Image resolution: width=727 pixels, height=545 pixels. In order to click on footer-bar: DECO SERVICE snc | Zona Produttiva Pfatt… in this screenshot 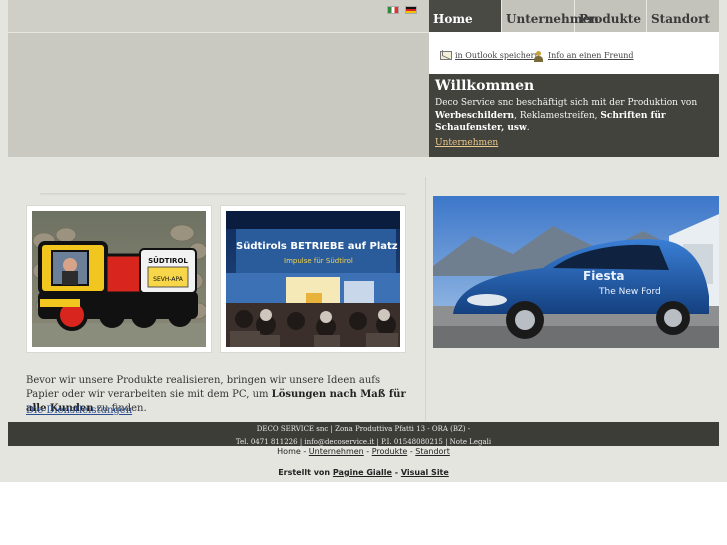, I will do `click(363, 434)`.